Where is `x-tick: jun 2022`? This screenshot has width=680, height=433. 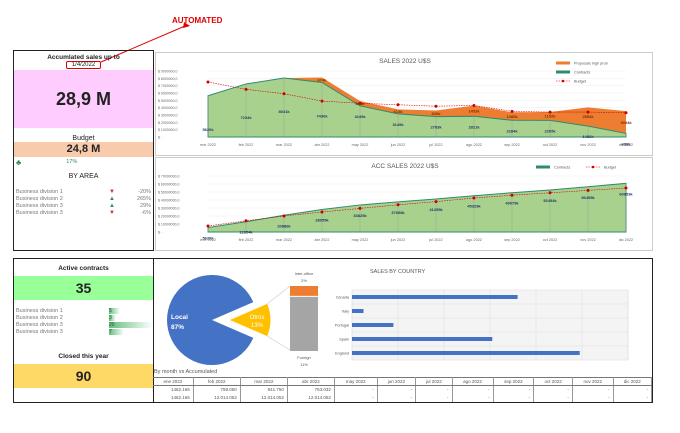 x-tick: jun 2022 is located at coordinates (398, 145).